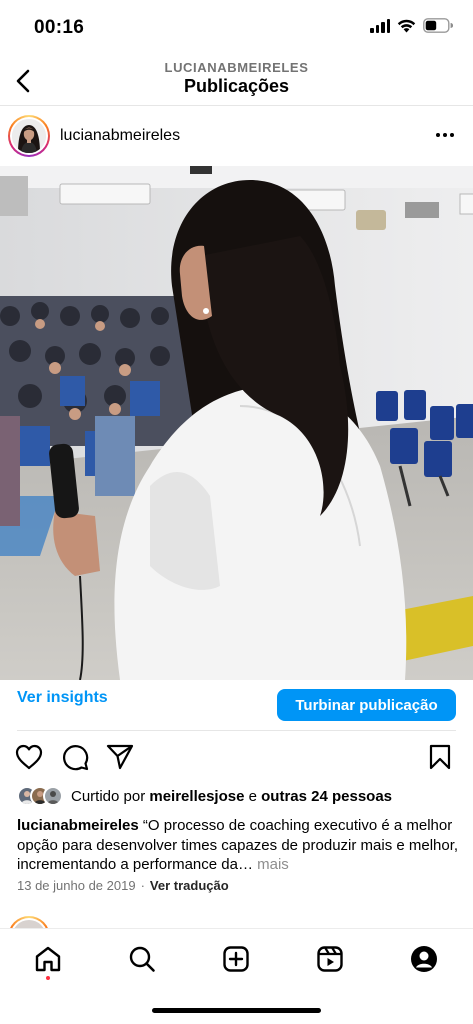 Image resolution: width=473 pixels, height=1024 pixels. I want to click on tab-search, so click(142, 959).